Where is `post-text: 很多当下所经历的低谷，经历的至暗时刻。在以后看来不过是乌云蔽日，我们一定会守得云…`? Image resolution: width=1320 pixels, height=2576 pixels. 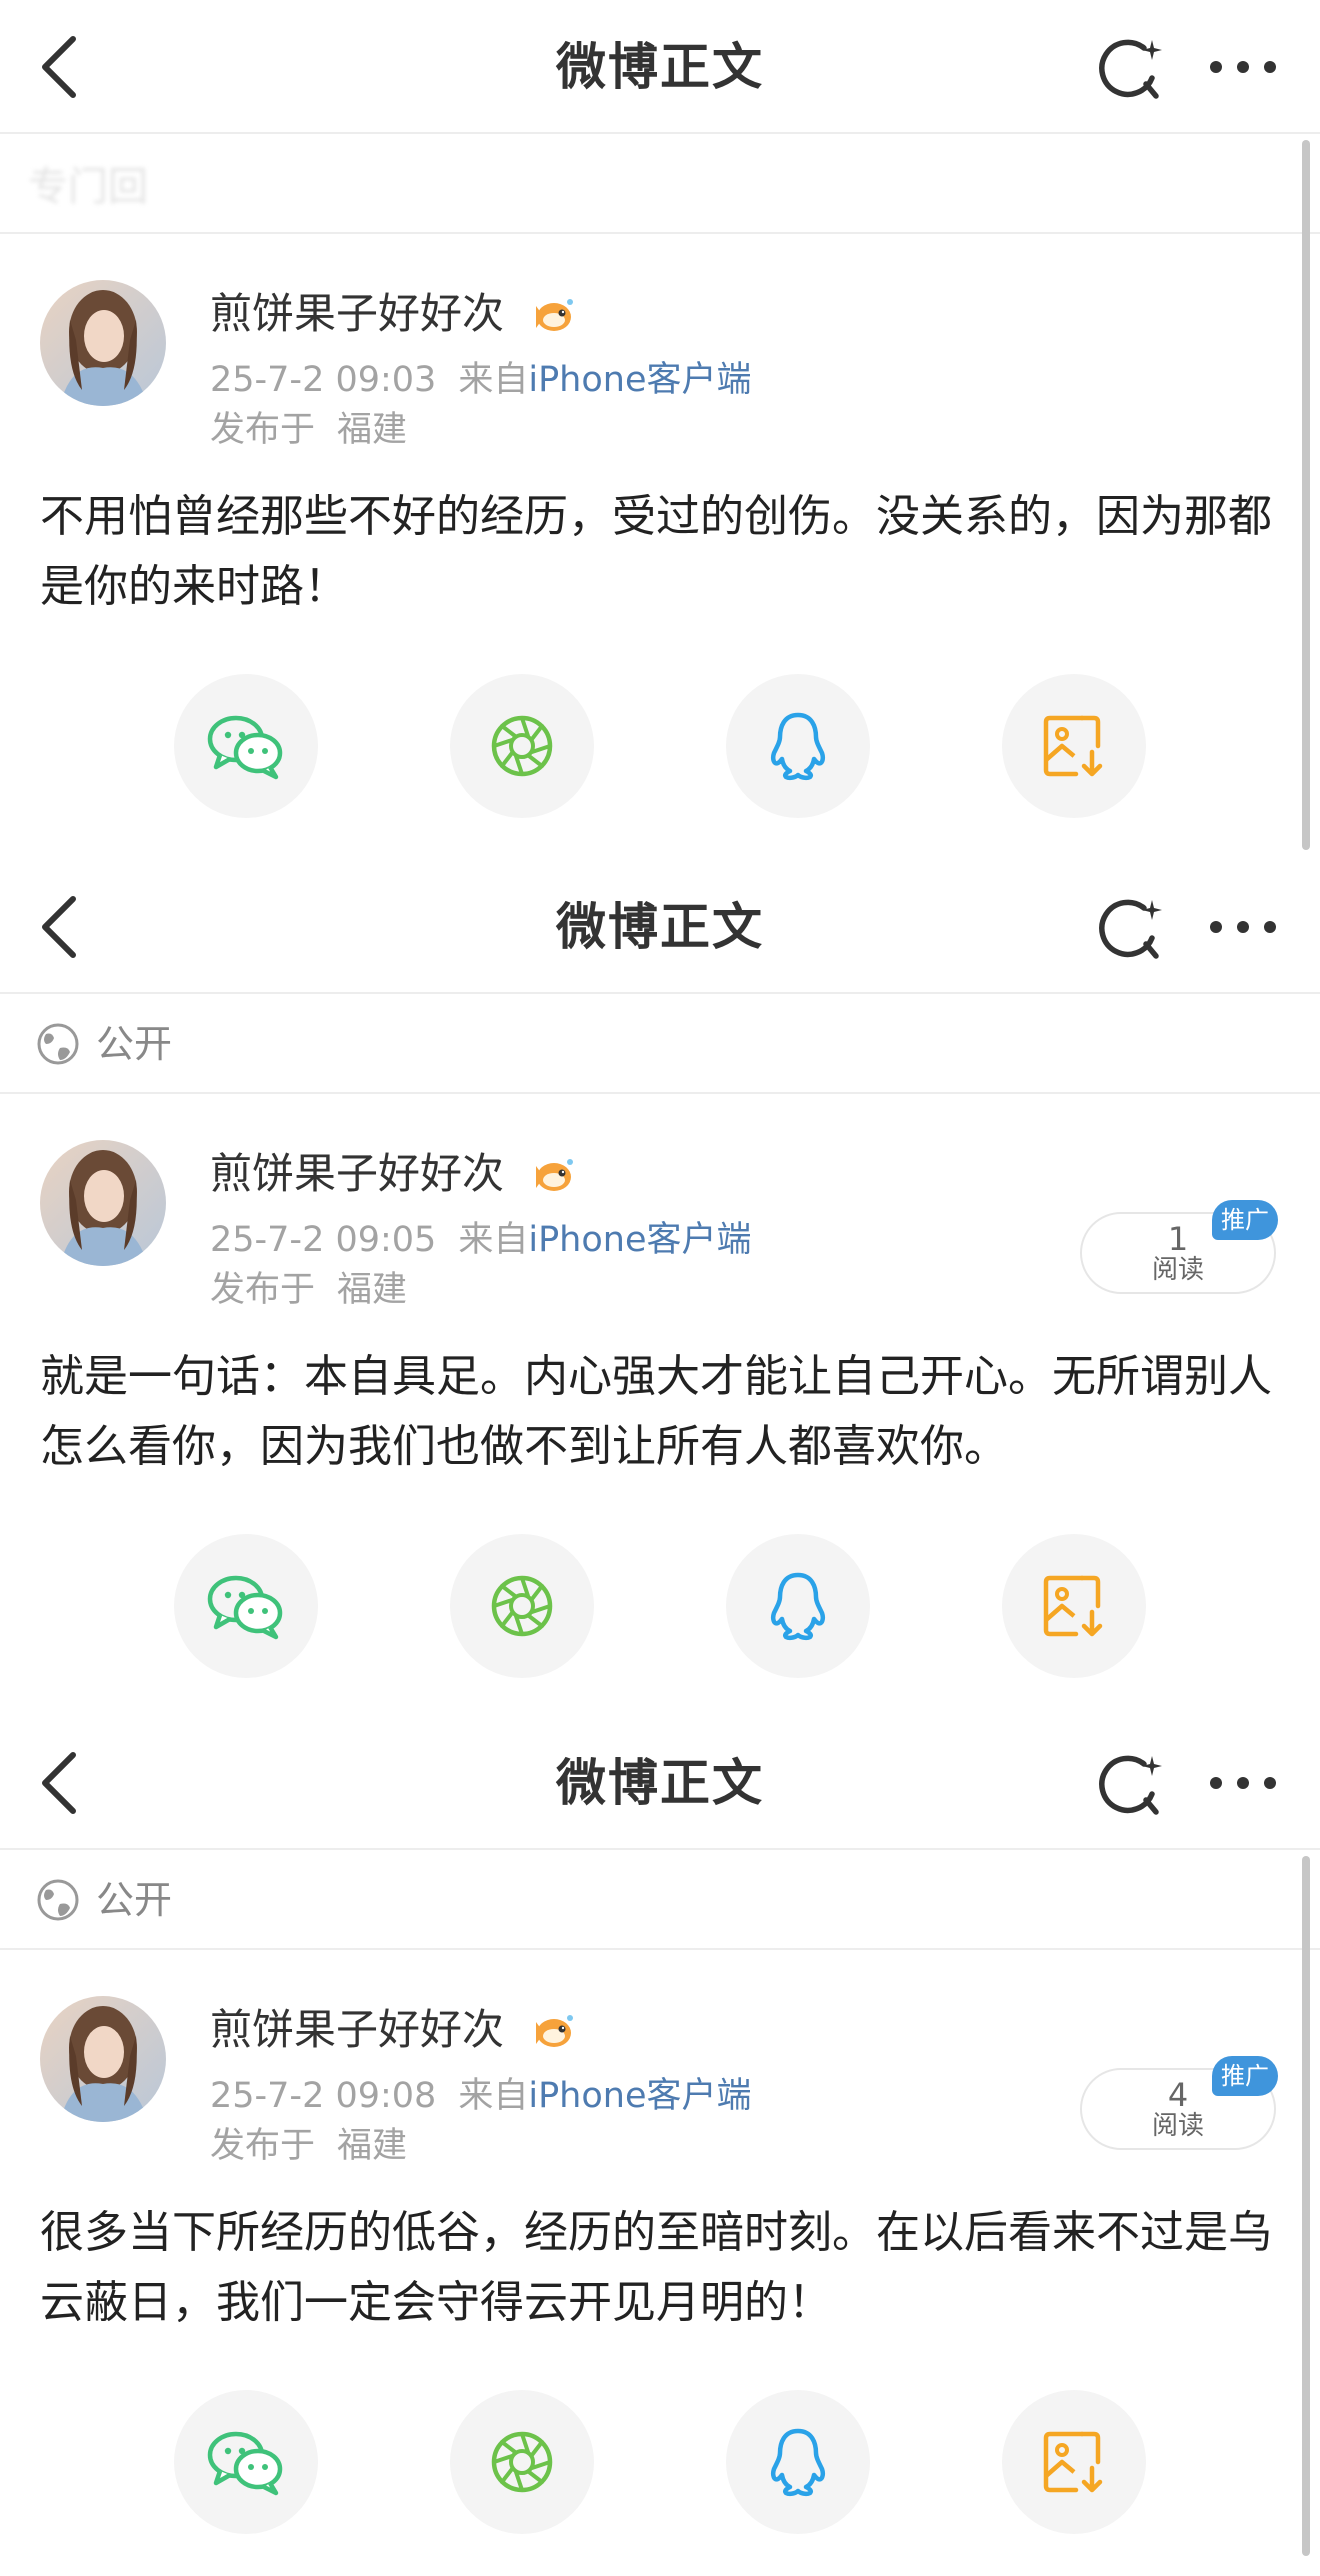
post-text: 很多当下所经历的低谷，经历的至暗时刻。在以后看来不过是乌云蔽日，我们一定会守得云… is located at coordinates (656, 2267).